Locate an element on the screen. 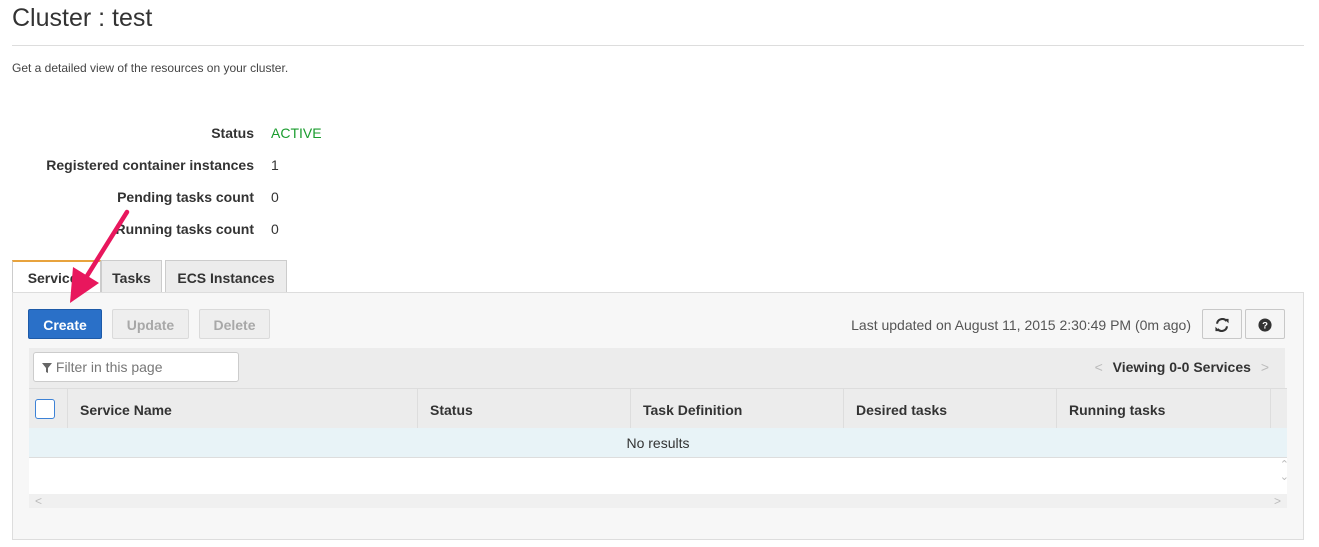 The image size is (1319, 547). column-status: Status is located at coordinates (523, 409).